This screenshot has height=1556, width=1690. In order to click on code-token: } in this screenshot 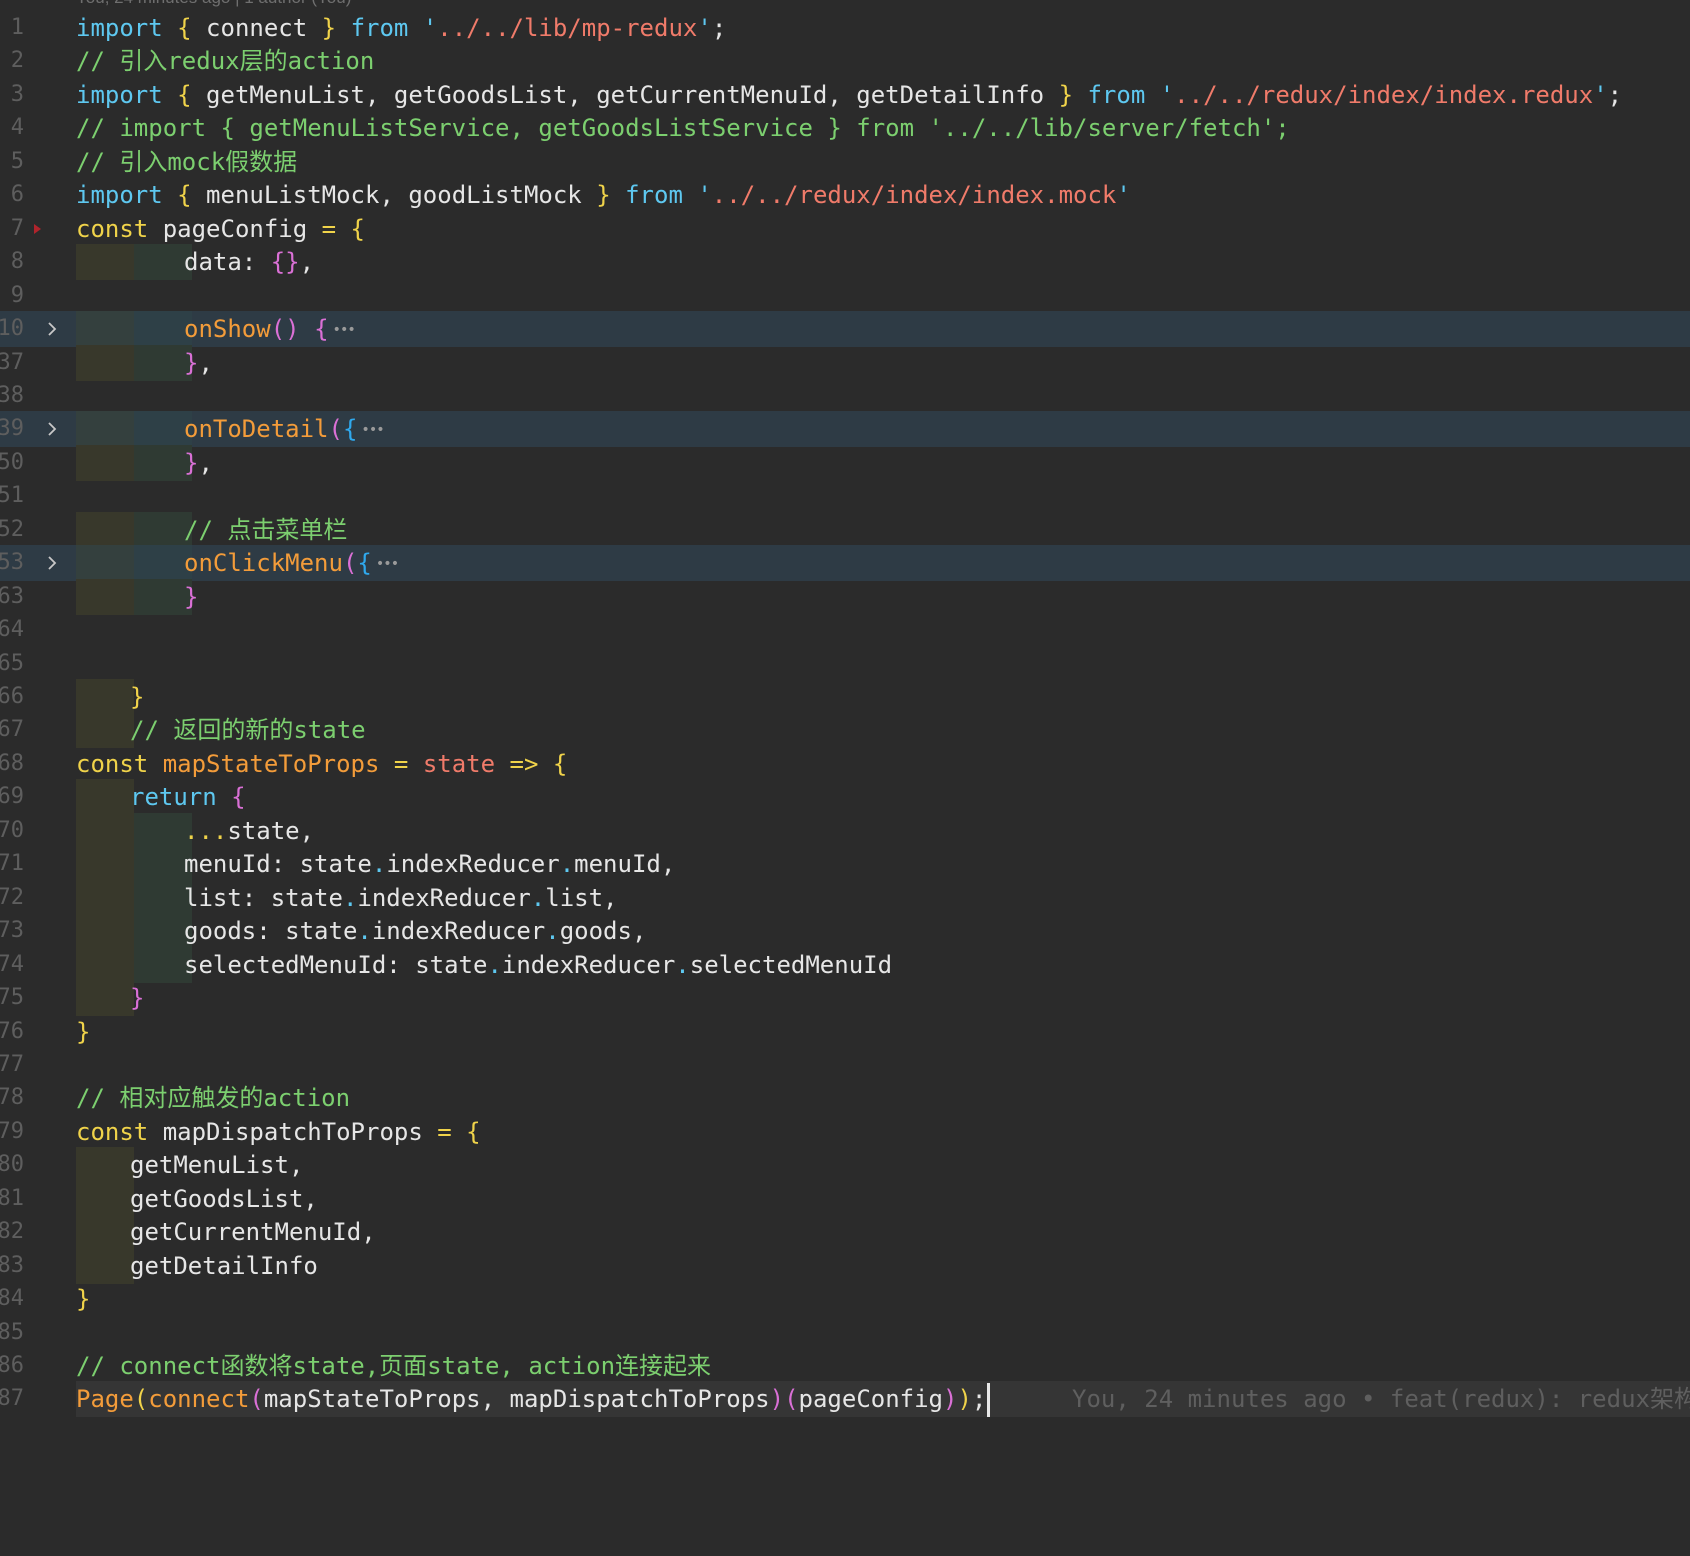, I will do `click(1066, 94)`.